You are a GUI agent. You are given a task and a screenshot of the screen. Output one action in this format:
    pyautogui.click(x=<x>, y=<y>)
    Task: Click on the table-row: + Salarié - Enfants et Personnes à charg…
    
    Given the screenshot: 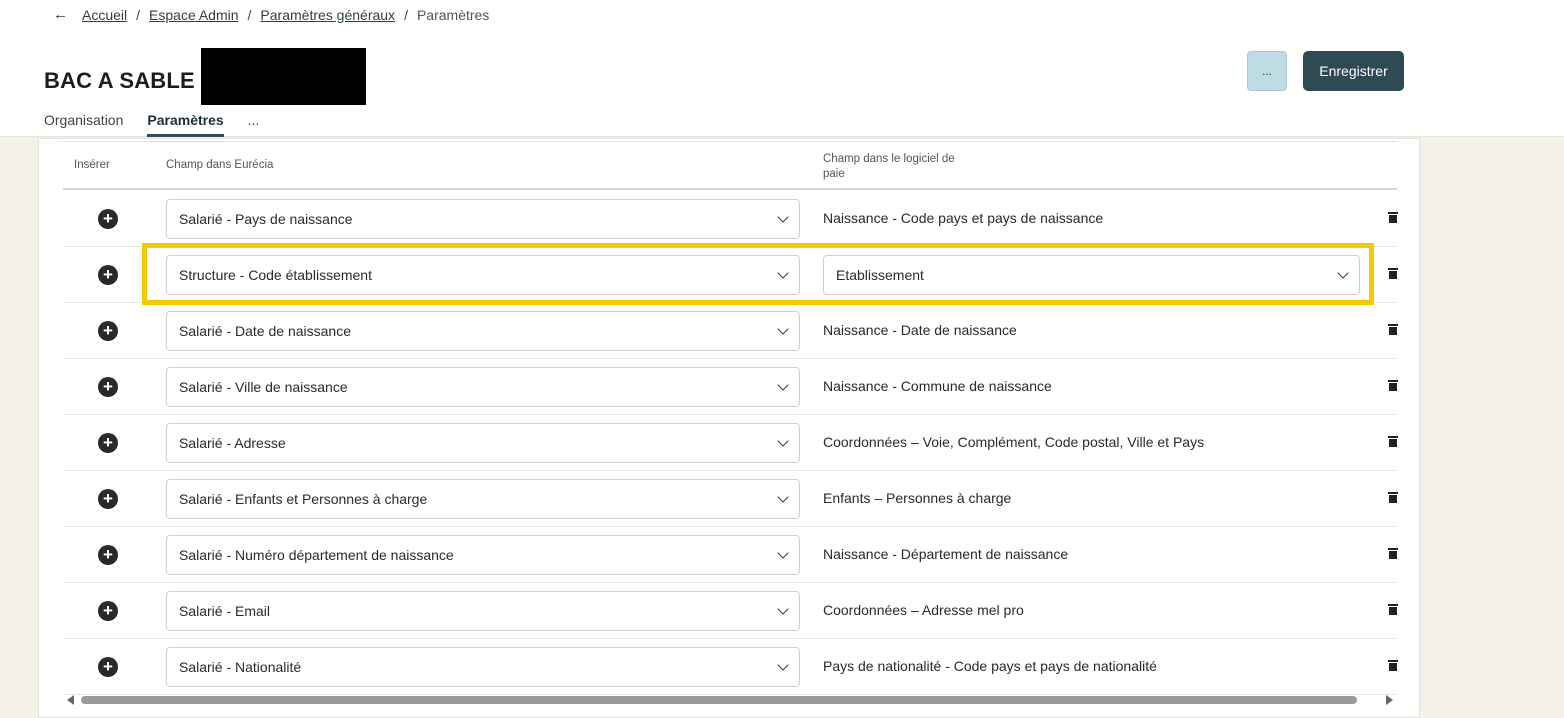 What is the action you would take?
    pyautogui.click(x=730, y=499)
    